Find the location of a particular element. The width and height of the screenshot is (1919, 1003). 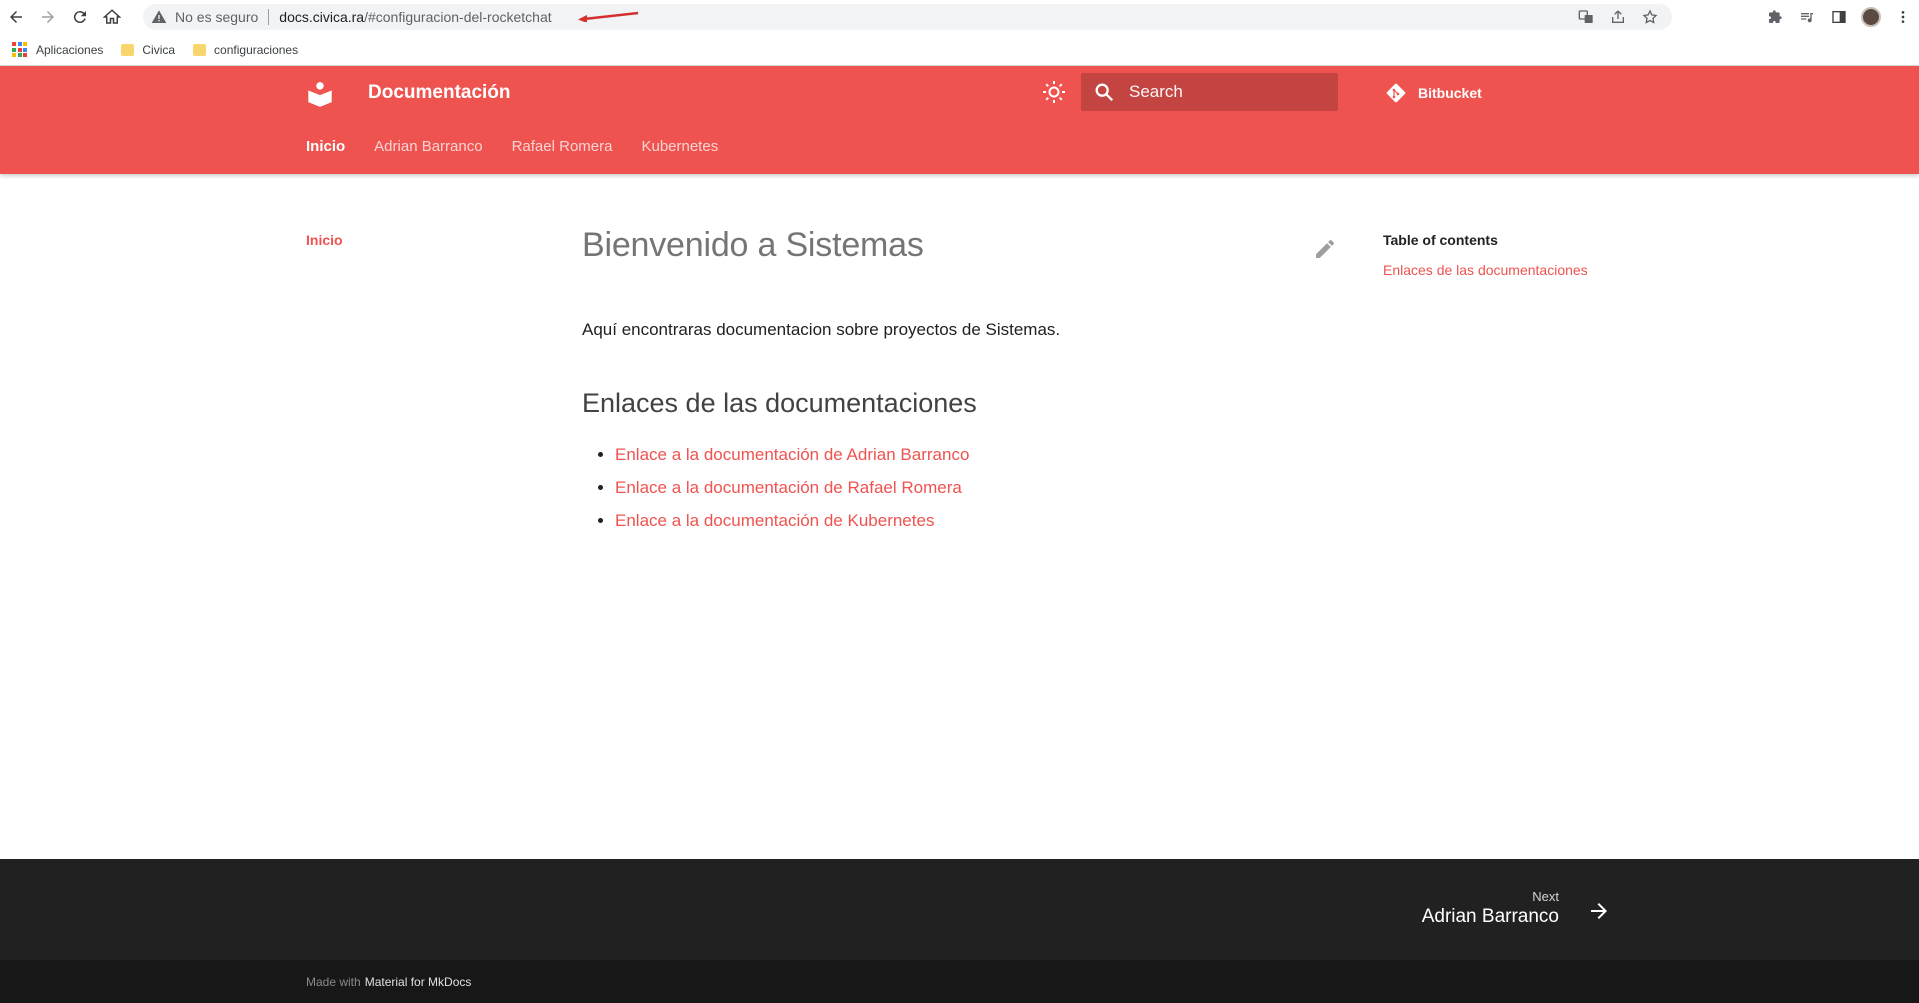

profile-button is located at coordinates (1871, 17).